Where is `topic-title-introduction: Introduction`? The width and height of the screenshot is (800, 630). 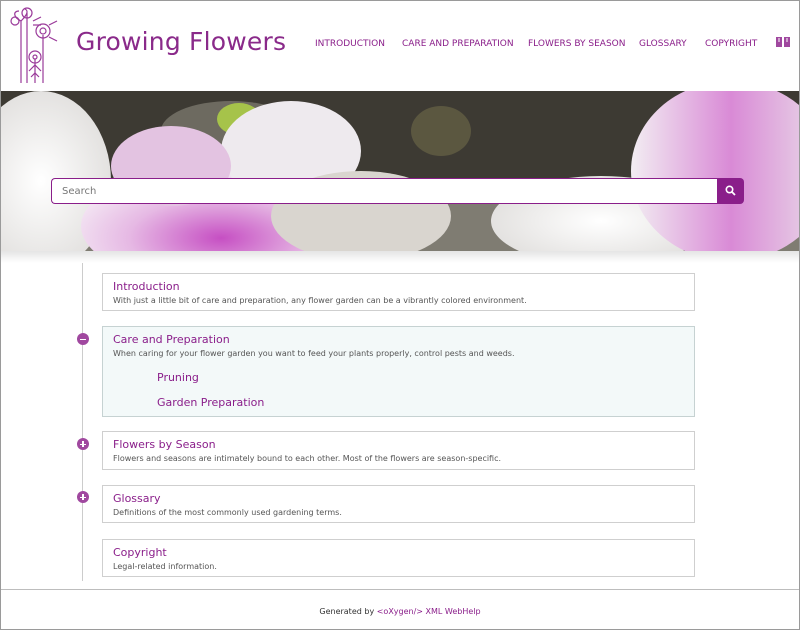
topic-title-introduction: Introduction is located at coordinates (146, 286).